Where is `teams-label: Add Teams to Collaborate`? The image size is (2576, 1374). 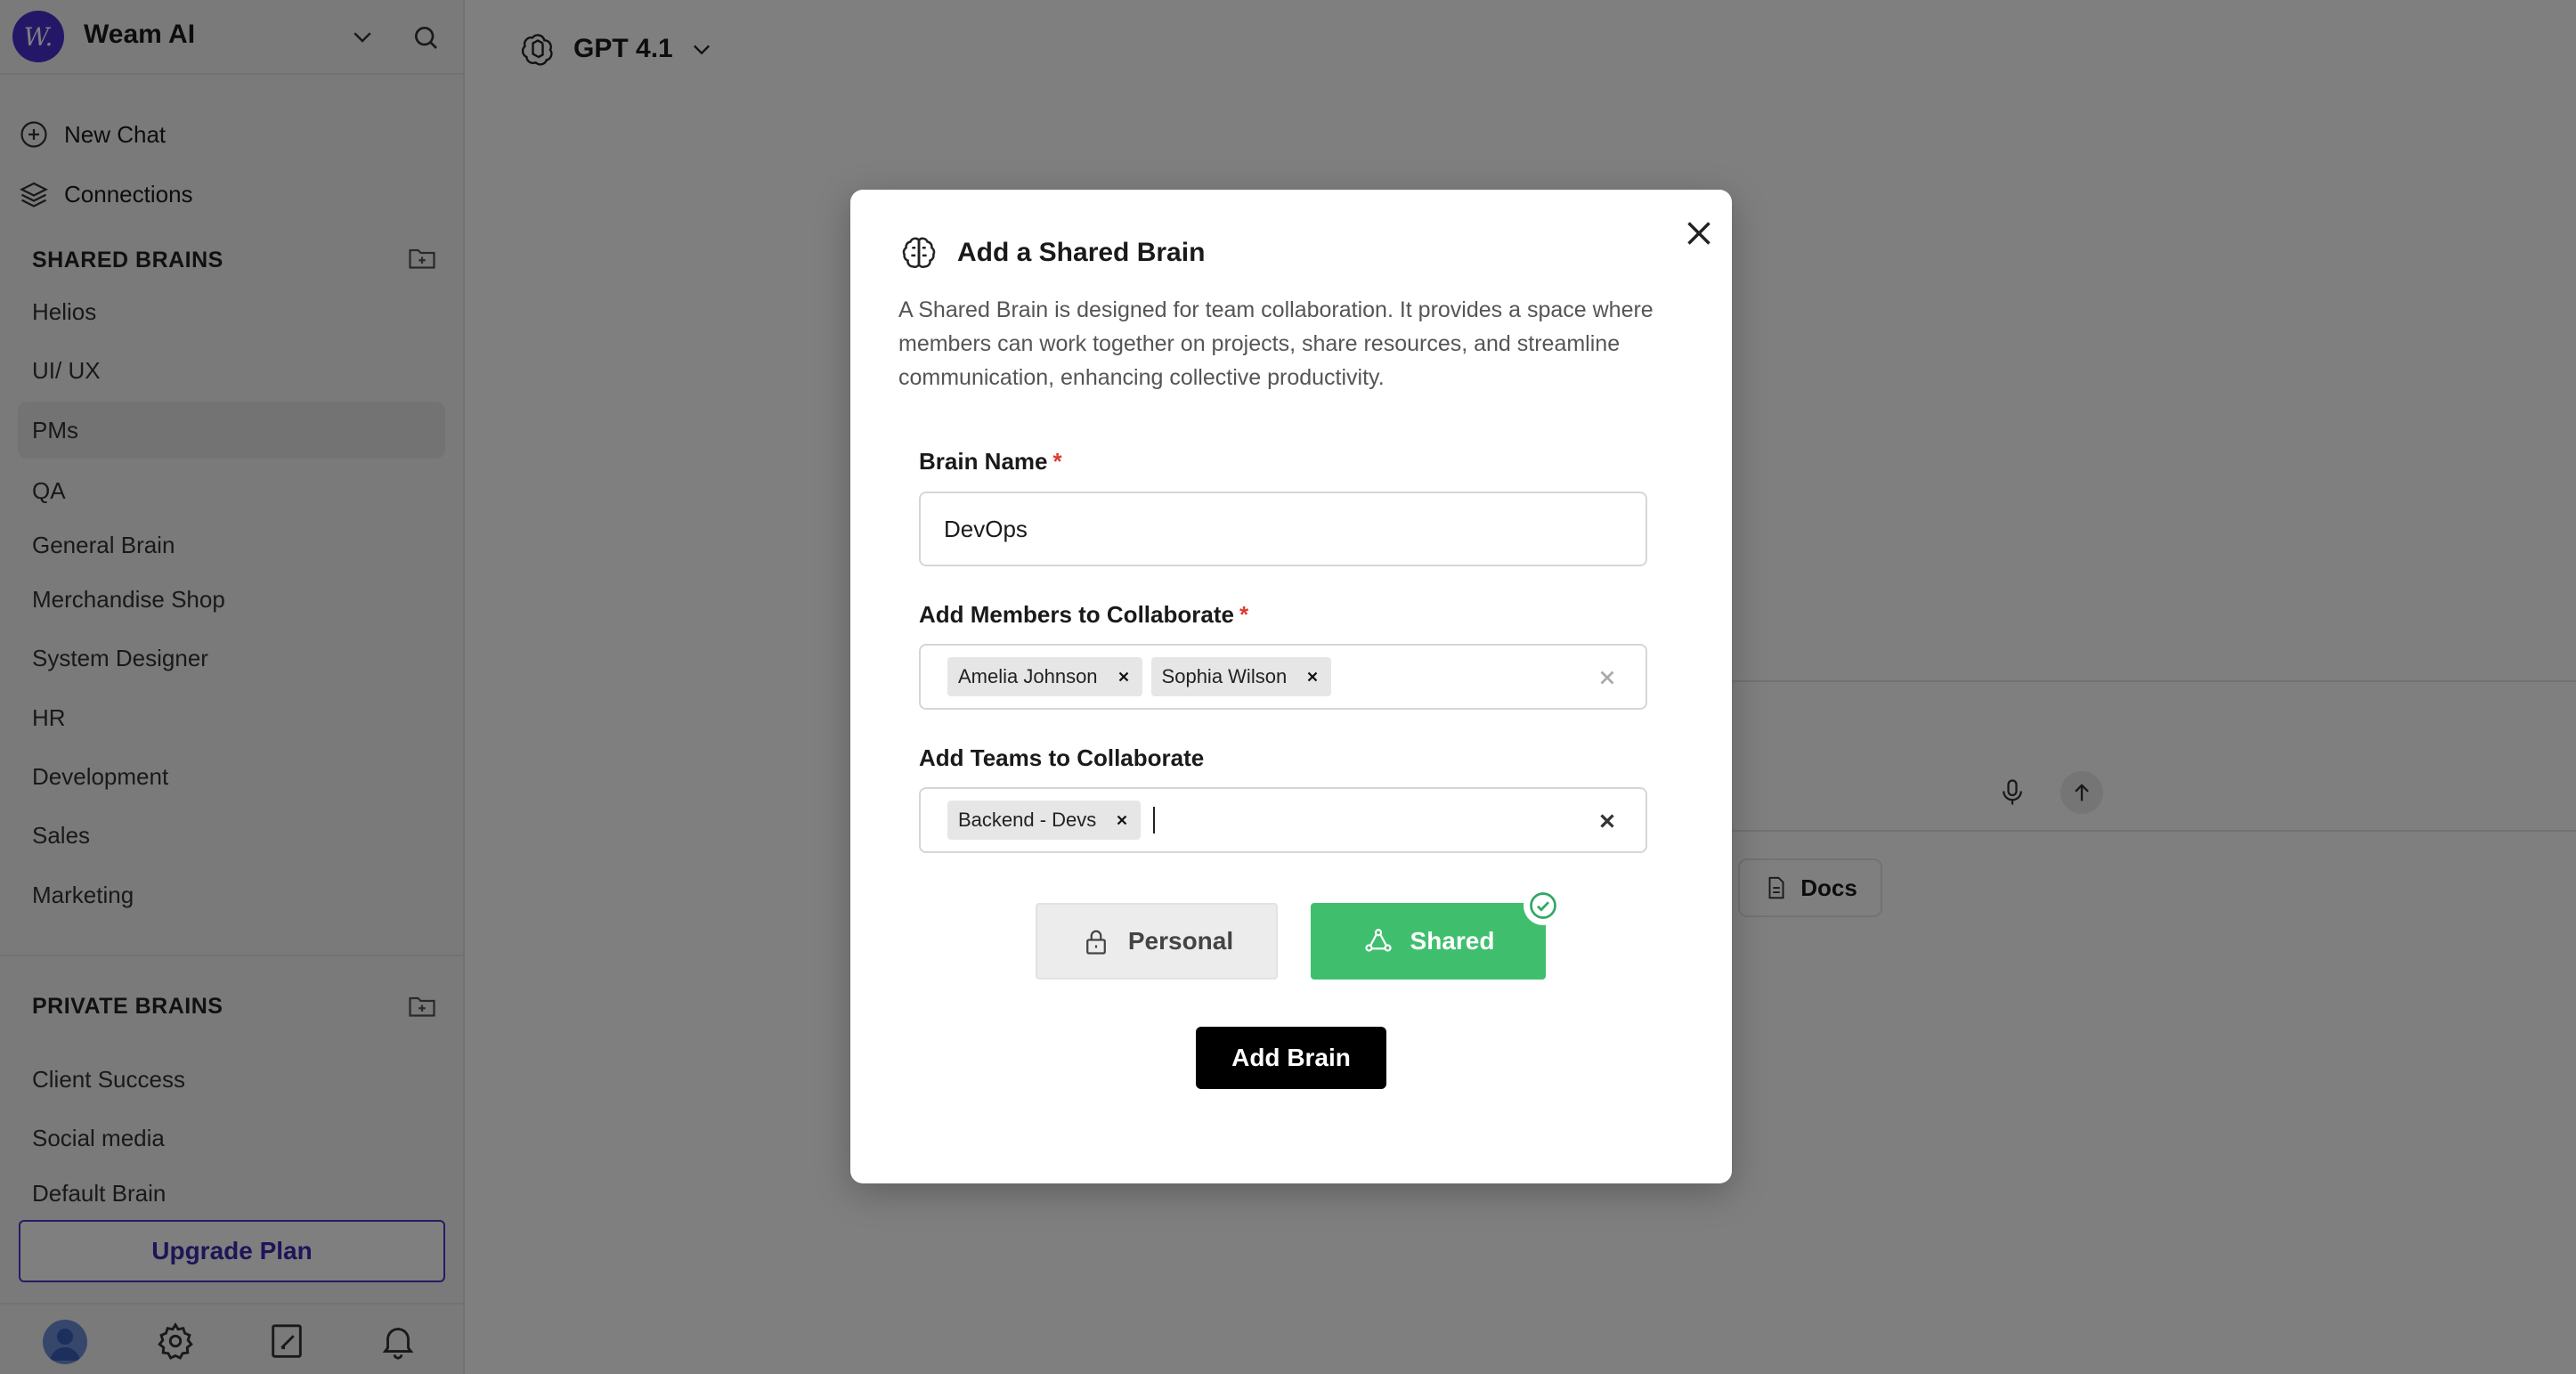
teams-label: Add Teams to Collaborate is located at coordinates (1062, 757).